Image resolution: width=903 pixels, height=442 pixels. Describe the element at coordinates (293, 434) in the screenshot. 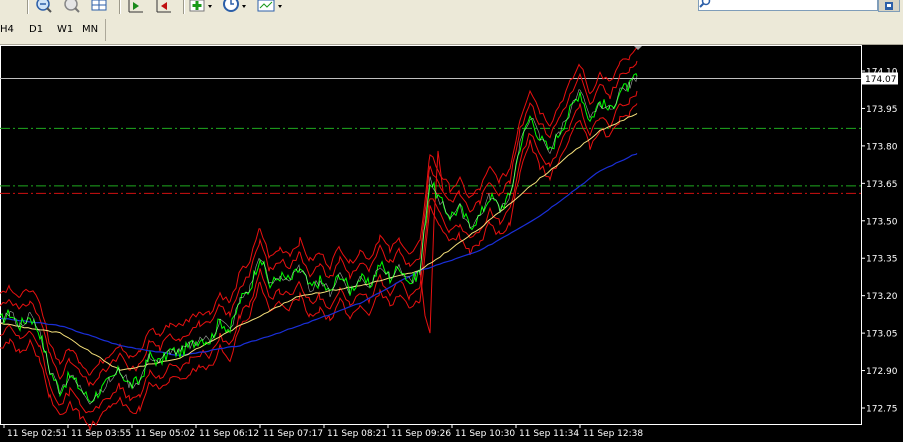

I see `x-tick-label: 11 Sep 07:17` at that location.